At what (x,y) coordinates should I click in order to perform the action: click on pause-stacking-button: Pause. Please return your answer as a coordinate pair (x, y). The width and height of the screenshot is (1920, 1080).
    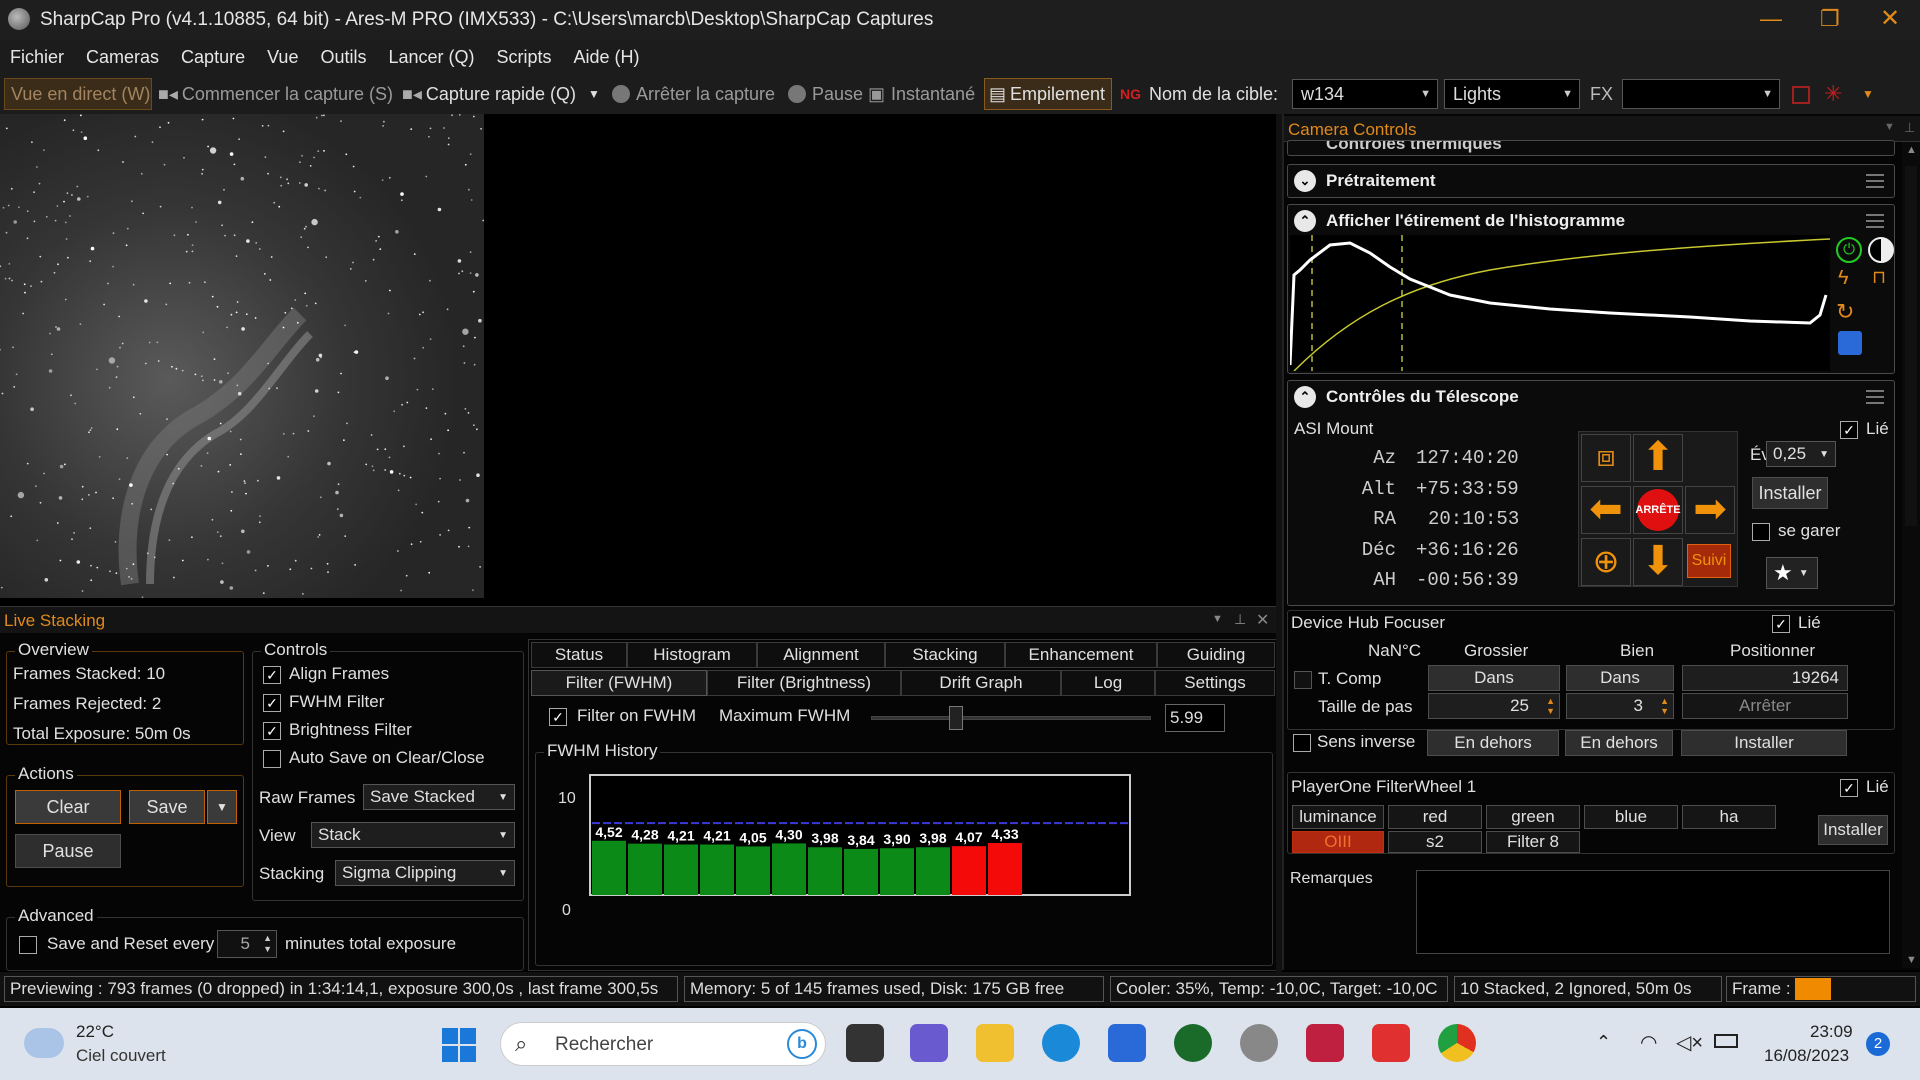
    Looking at the image, I should click on (68, 851).